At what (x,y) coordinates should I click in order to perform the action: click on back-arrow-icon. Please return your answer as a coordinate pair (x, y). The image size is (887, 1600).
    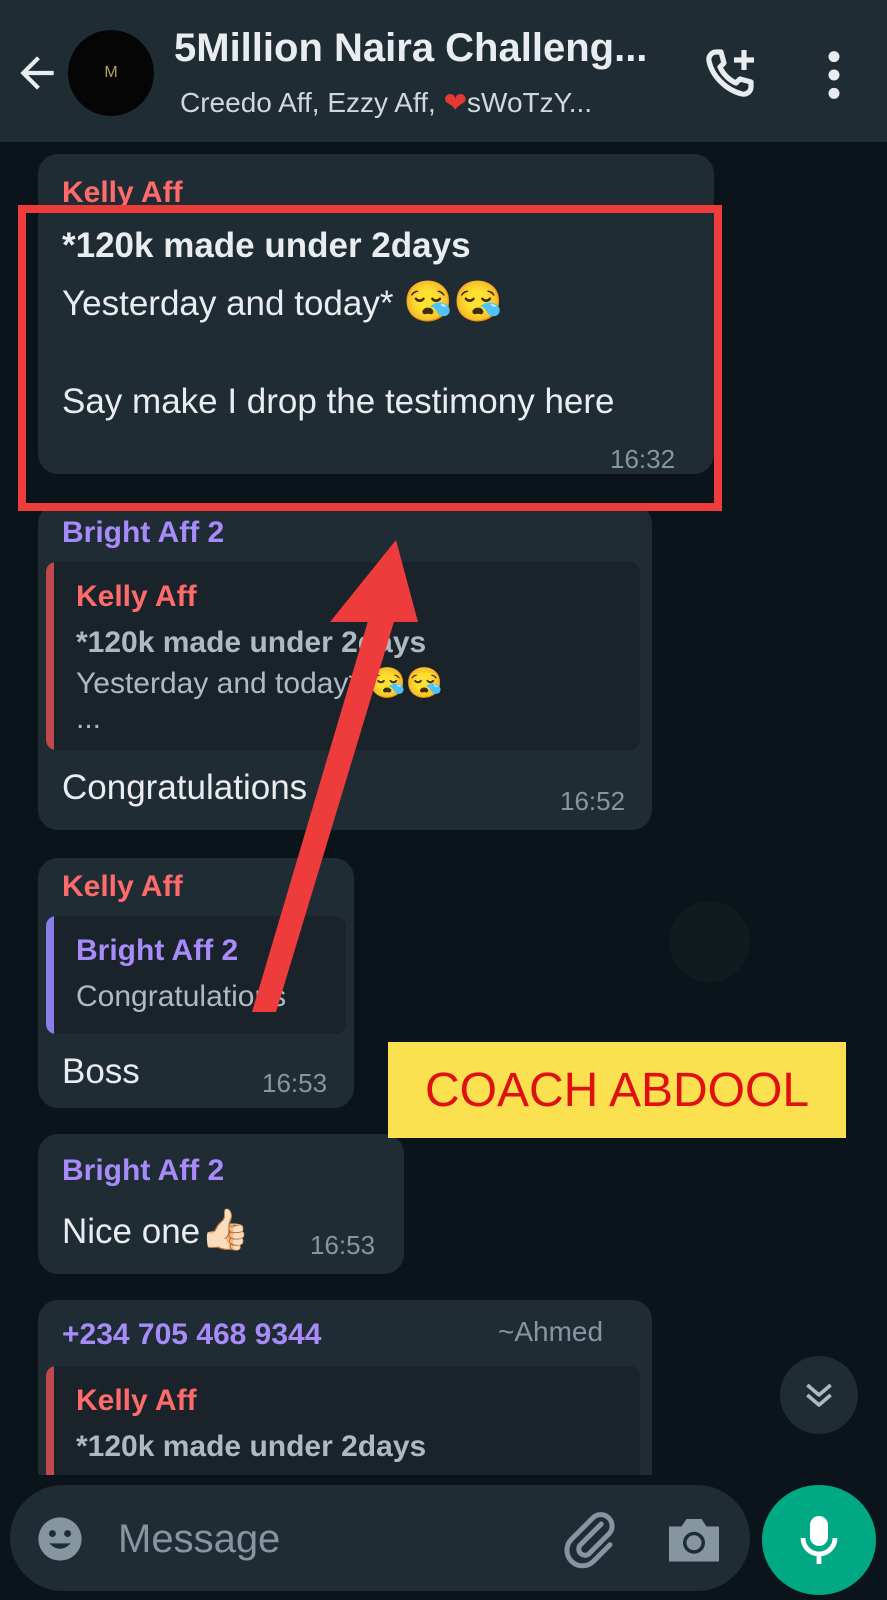
    Looking at the image, I should click on (37, 73).